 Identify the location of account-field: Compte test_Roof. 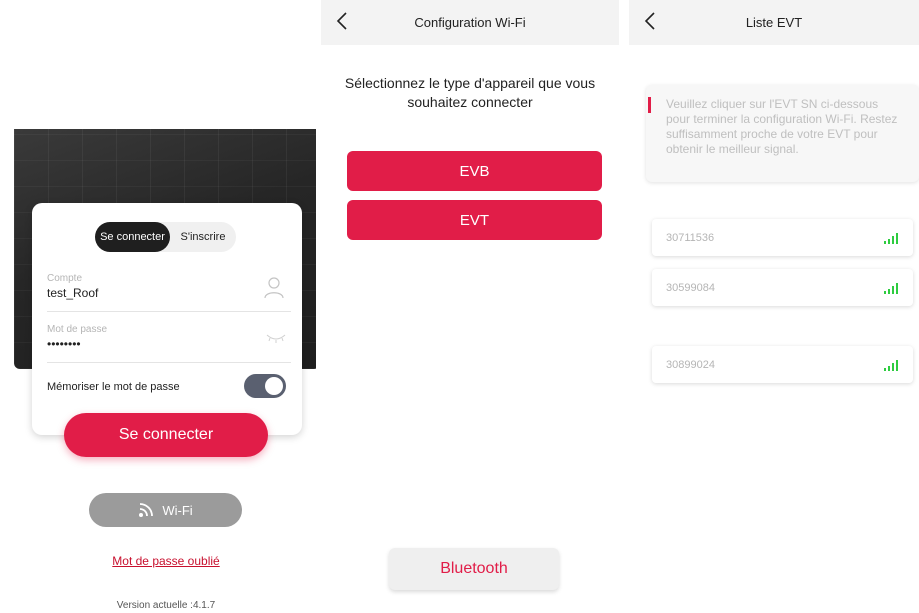
(169, 286).